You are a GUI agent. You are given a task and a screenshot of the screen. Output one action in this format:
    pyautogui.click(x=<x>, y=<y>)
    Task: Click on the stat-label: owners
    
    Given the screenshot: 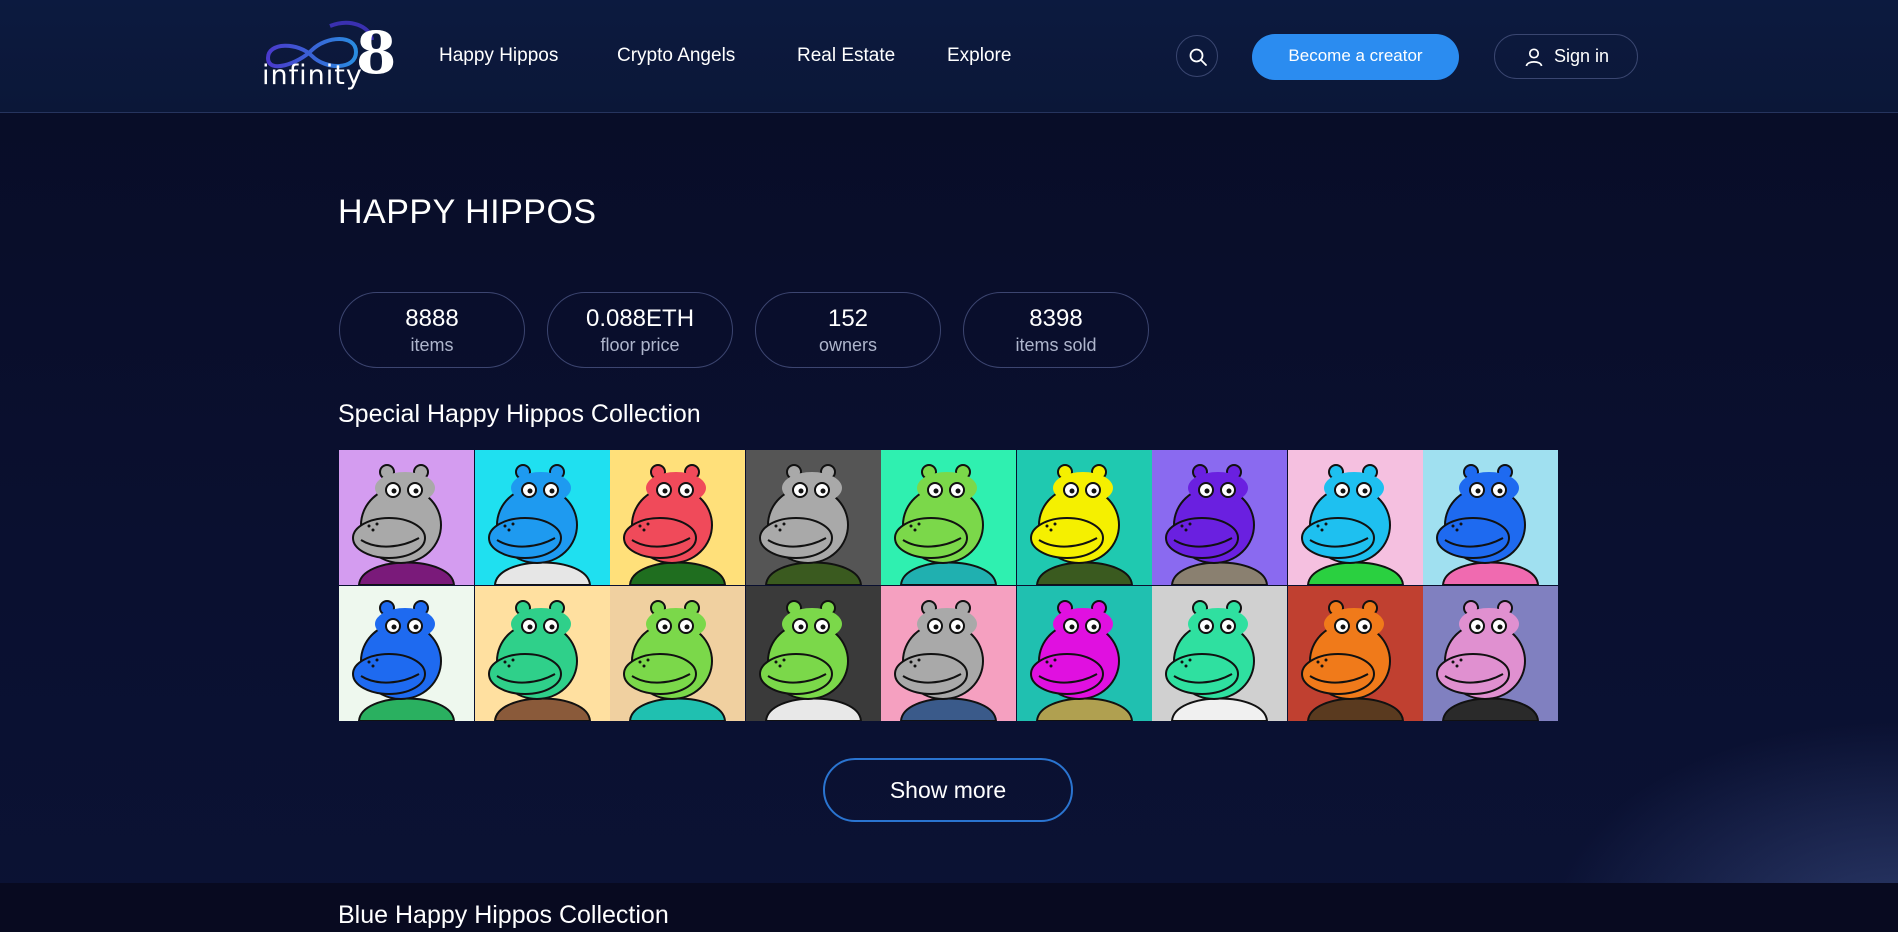 What is the action you would take?
    pyautogui.click(x=848, y=345)
    